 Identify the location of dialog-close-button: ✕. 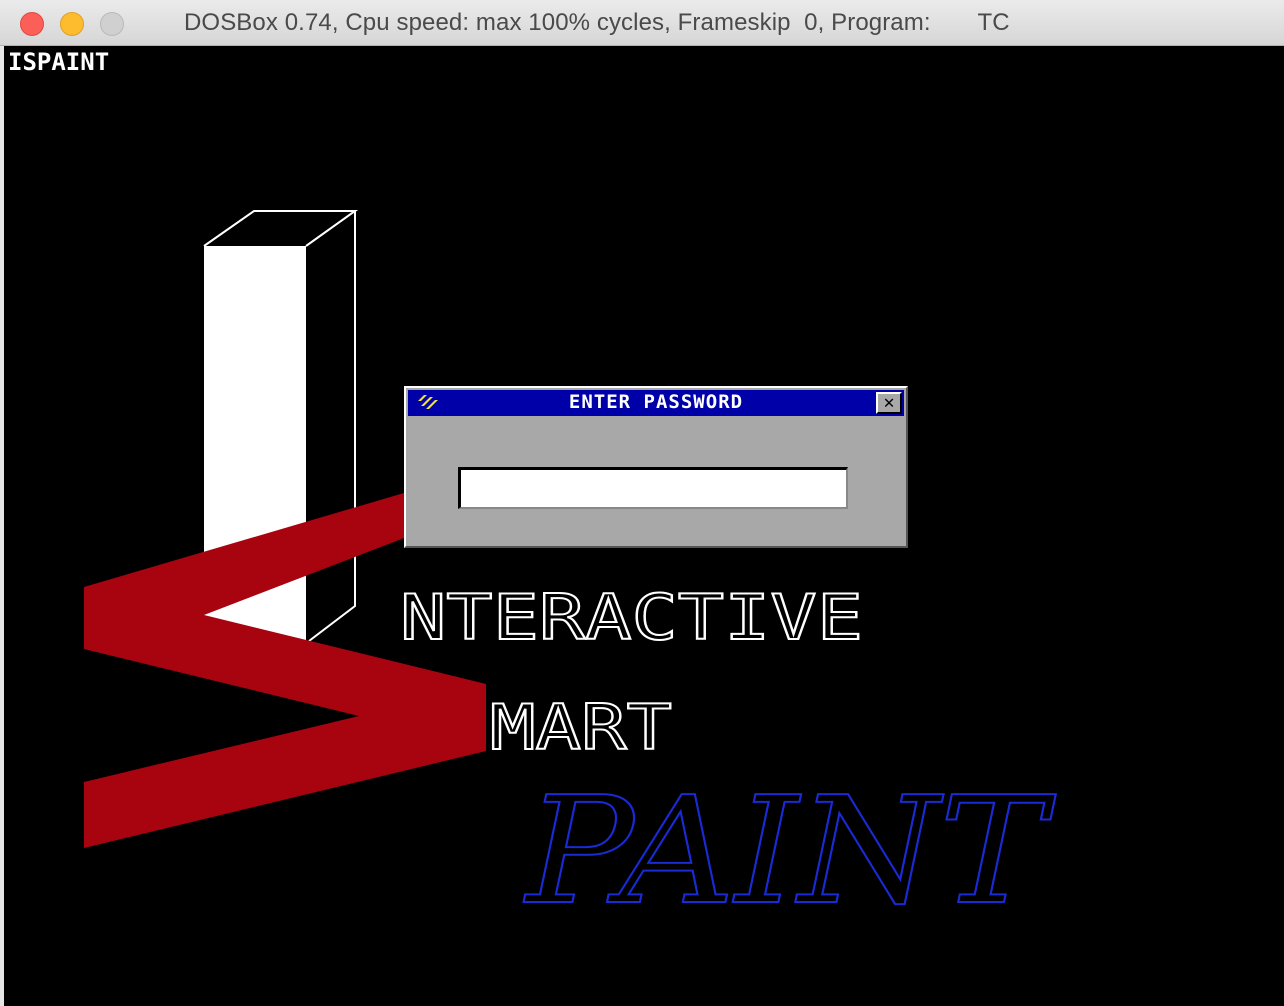
(889, 403).